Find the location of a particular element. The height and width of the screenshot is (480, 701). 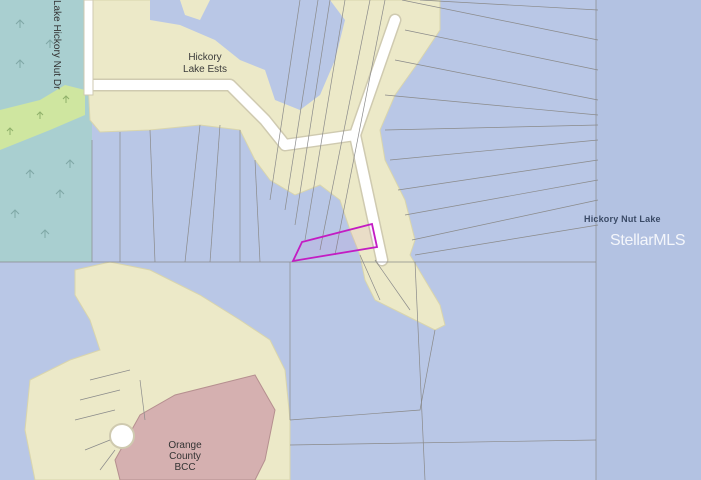

subdivision-label-line2: Lake Ests is located at coordinates (205, 69).